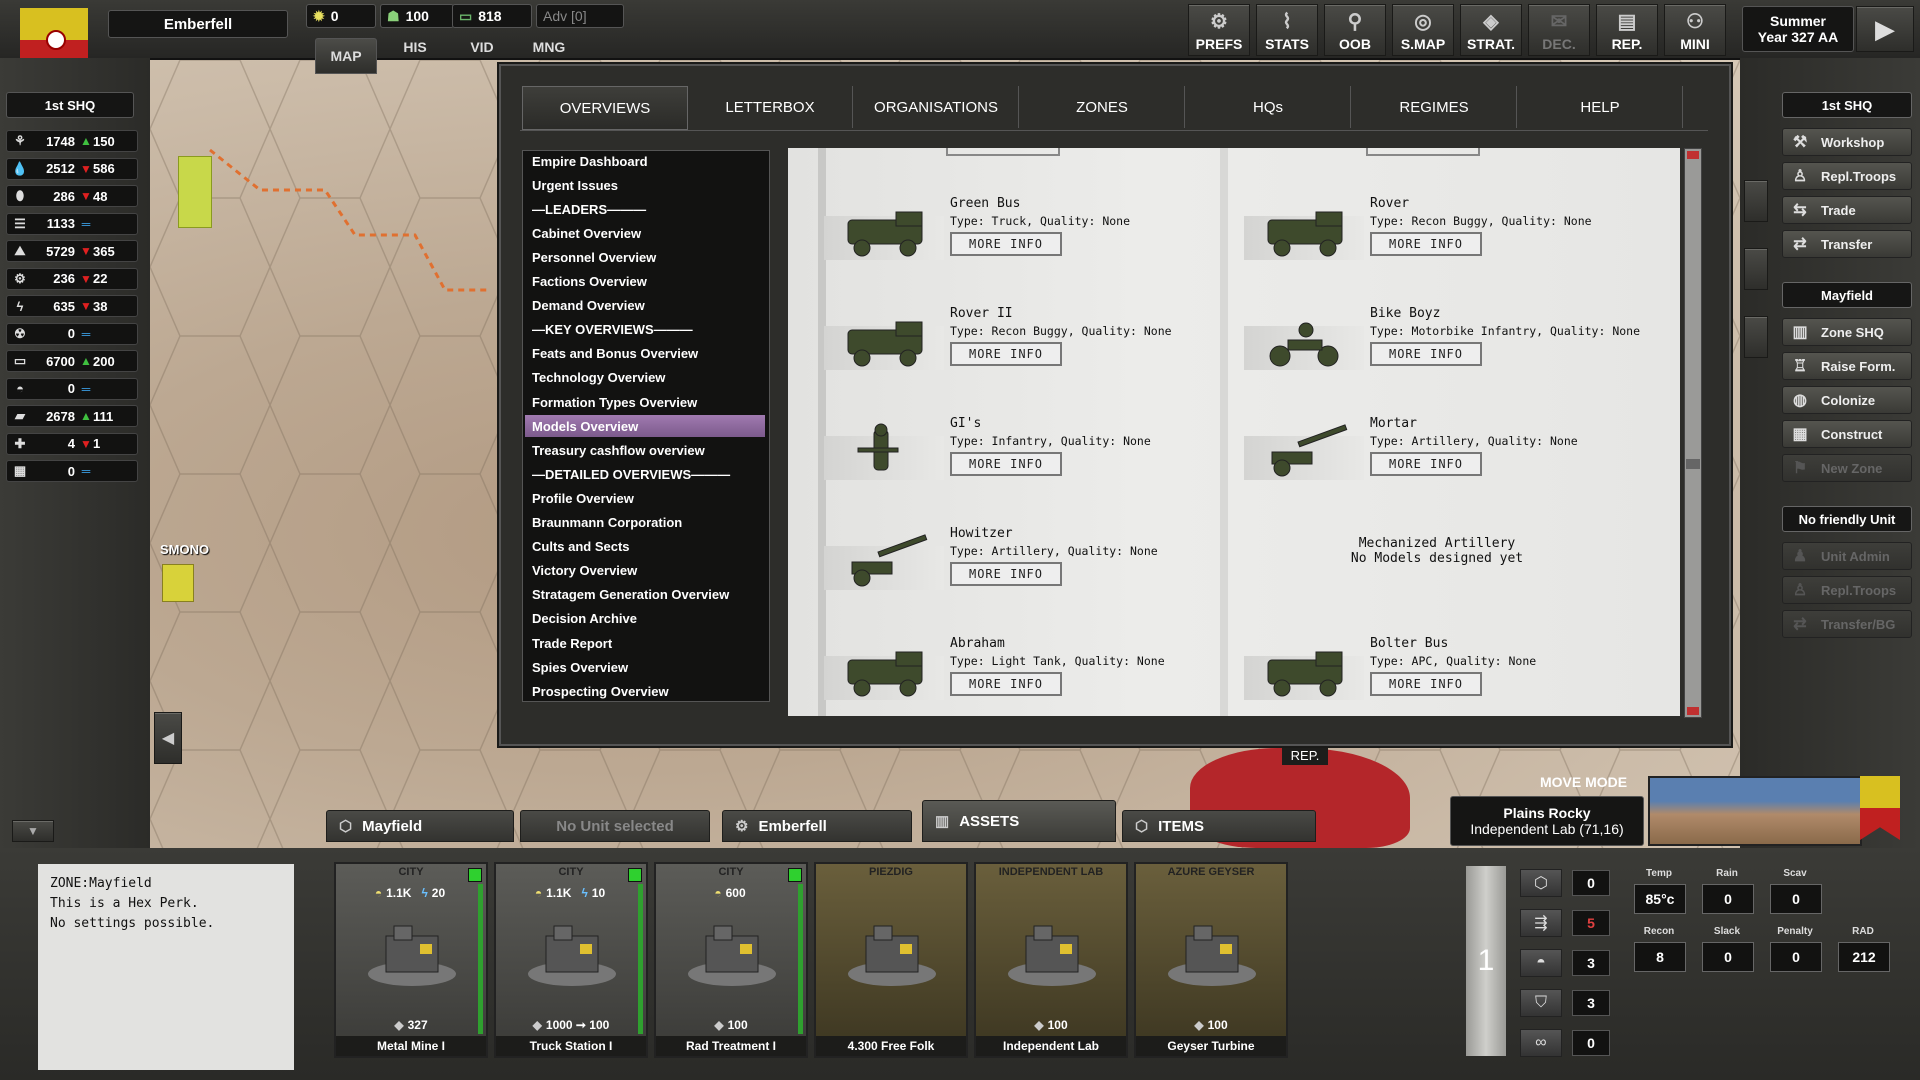 This screenshot has width=1920, height=1080. What do you see at coordinates (580, 16) in the screenshot?
I see `advisor-counter: Adv [0]` at bounding box center [580, 16].